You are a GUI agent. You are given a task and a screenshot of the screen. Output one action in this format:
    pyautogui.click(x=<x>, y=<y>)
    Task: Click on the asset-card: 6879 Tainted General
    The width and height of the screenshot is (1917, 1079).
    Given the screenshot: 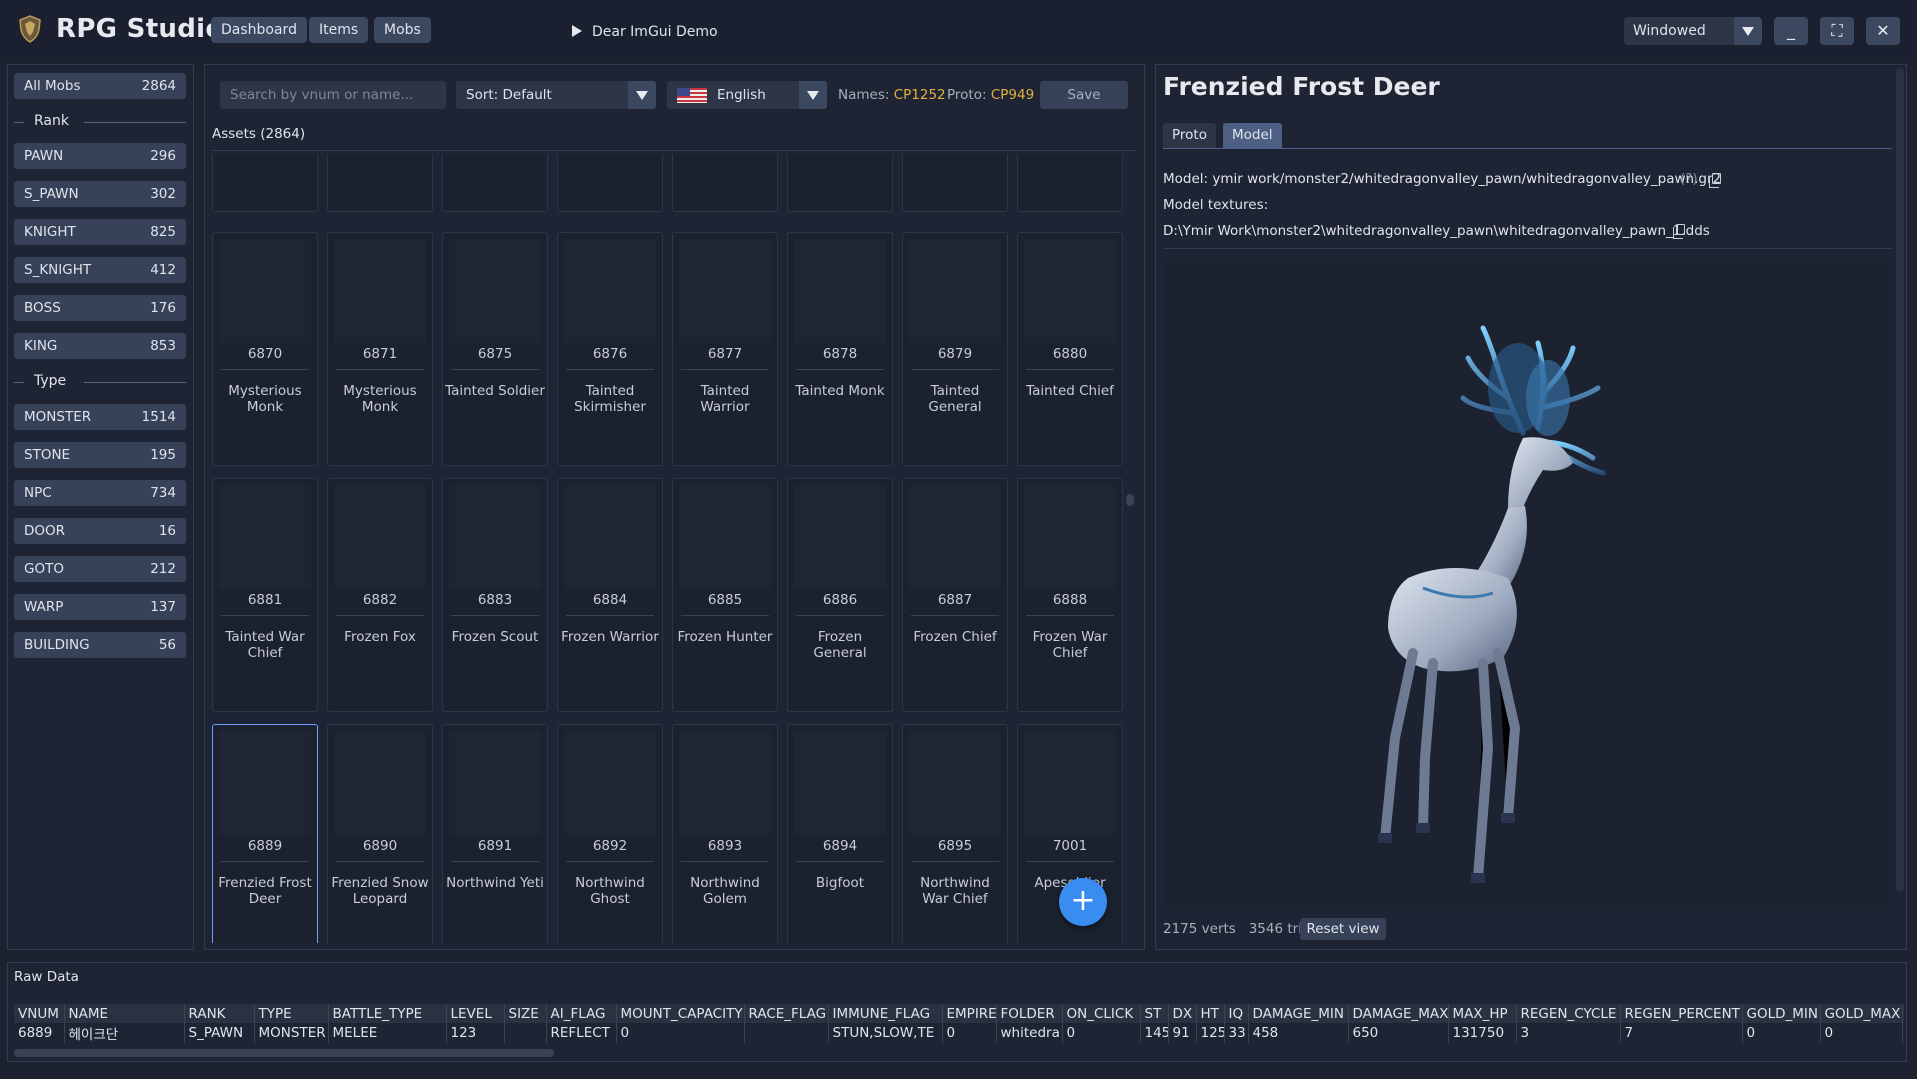 What is the action you would take?
    pyautogui.click(x=955, y=349)
    